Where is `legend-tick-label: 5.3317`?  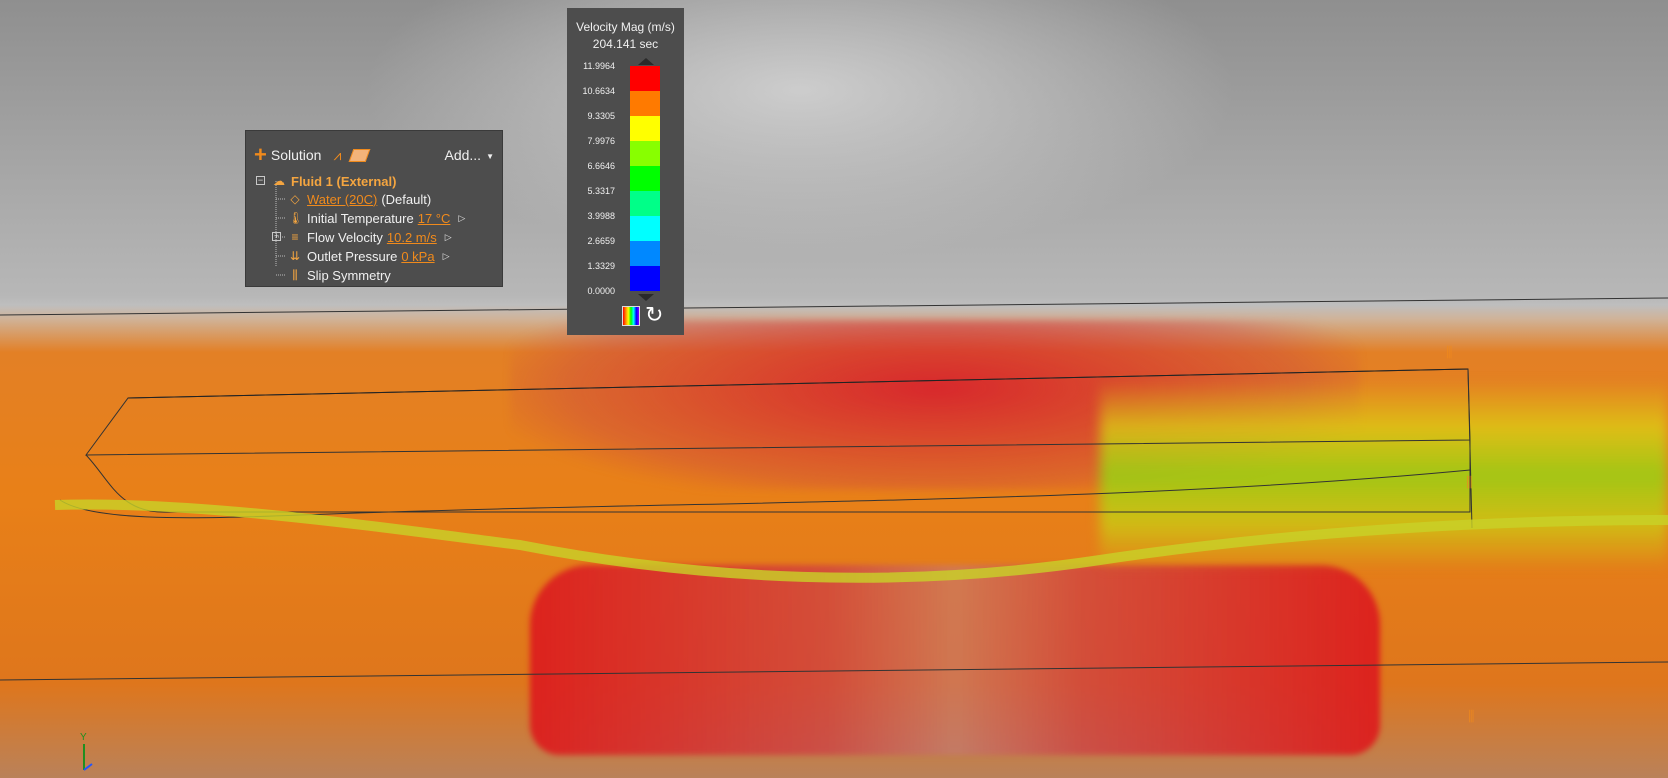
legend-tick-label: 5.3317 is located at coordinates (601, 191).